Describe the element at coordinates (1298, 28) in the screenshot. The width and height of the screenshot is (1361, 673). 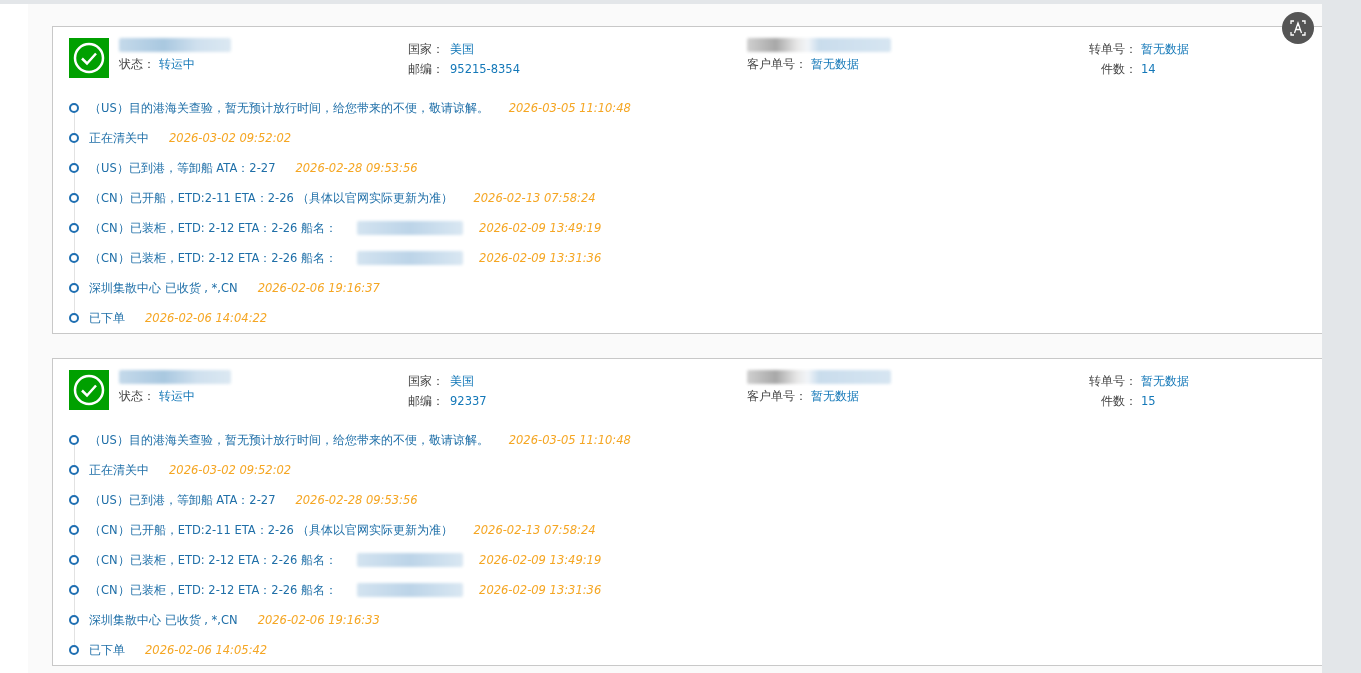
I see `scan-icon` at that location.